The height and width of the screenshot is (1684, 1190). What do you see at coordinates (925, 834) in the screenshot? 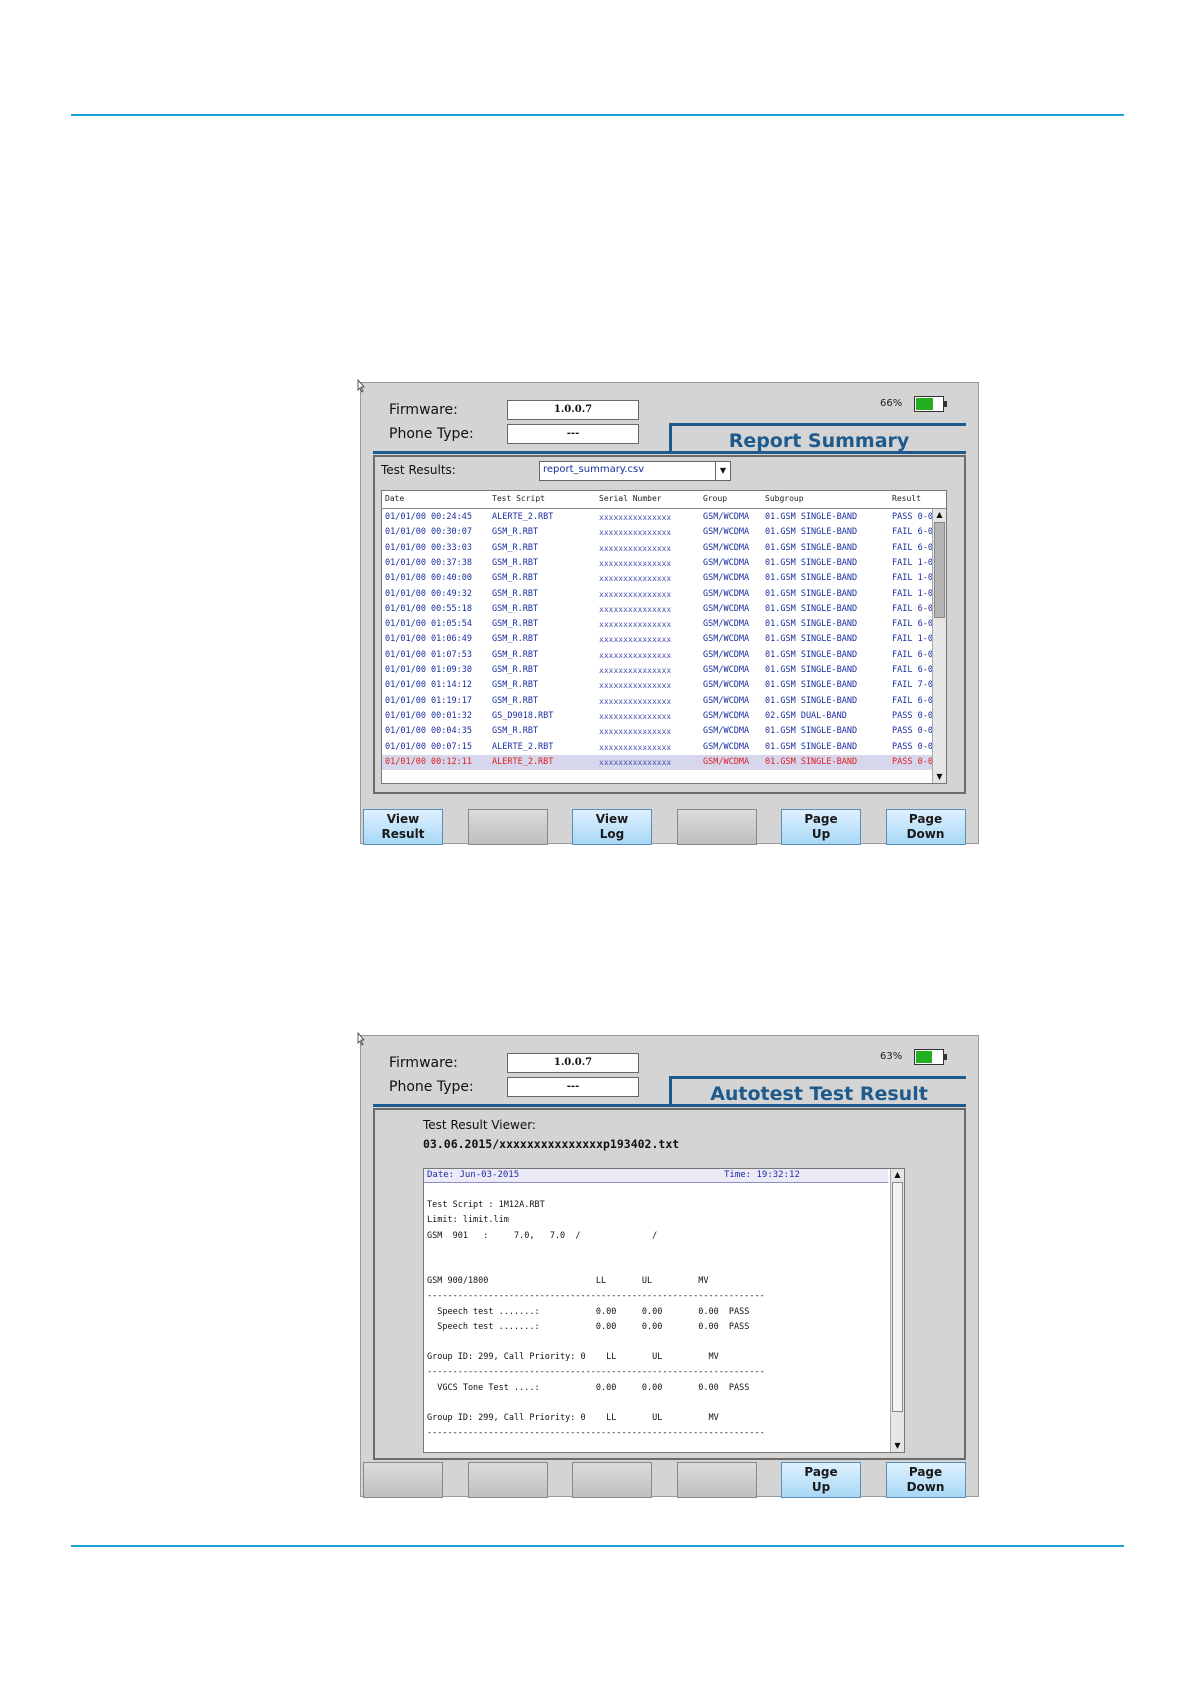
I see `softkey-line2: Down` at bounding box center [925, 834].